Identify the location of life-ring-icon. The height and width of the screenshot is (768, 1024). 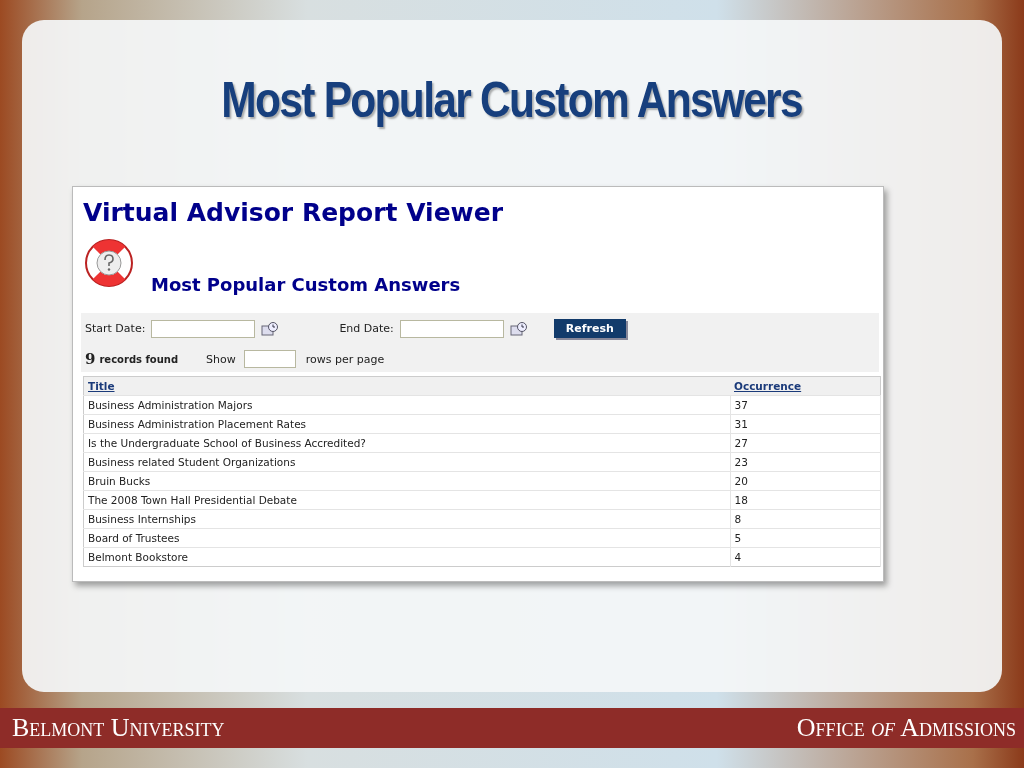
(109, 263).